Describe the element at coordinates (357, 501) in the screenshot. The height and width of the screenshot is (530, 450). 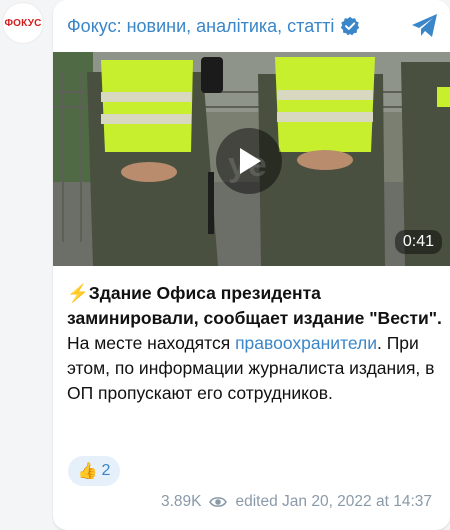
I see `timestamp: Jan 20, 2022 at 14:37` at that location.